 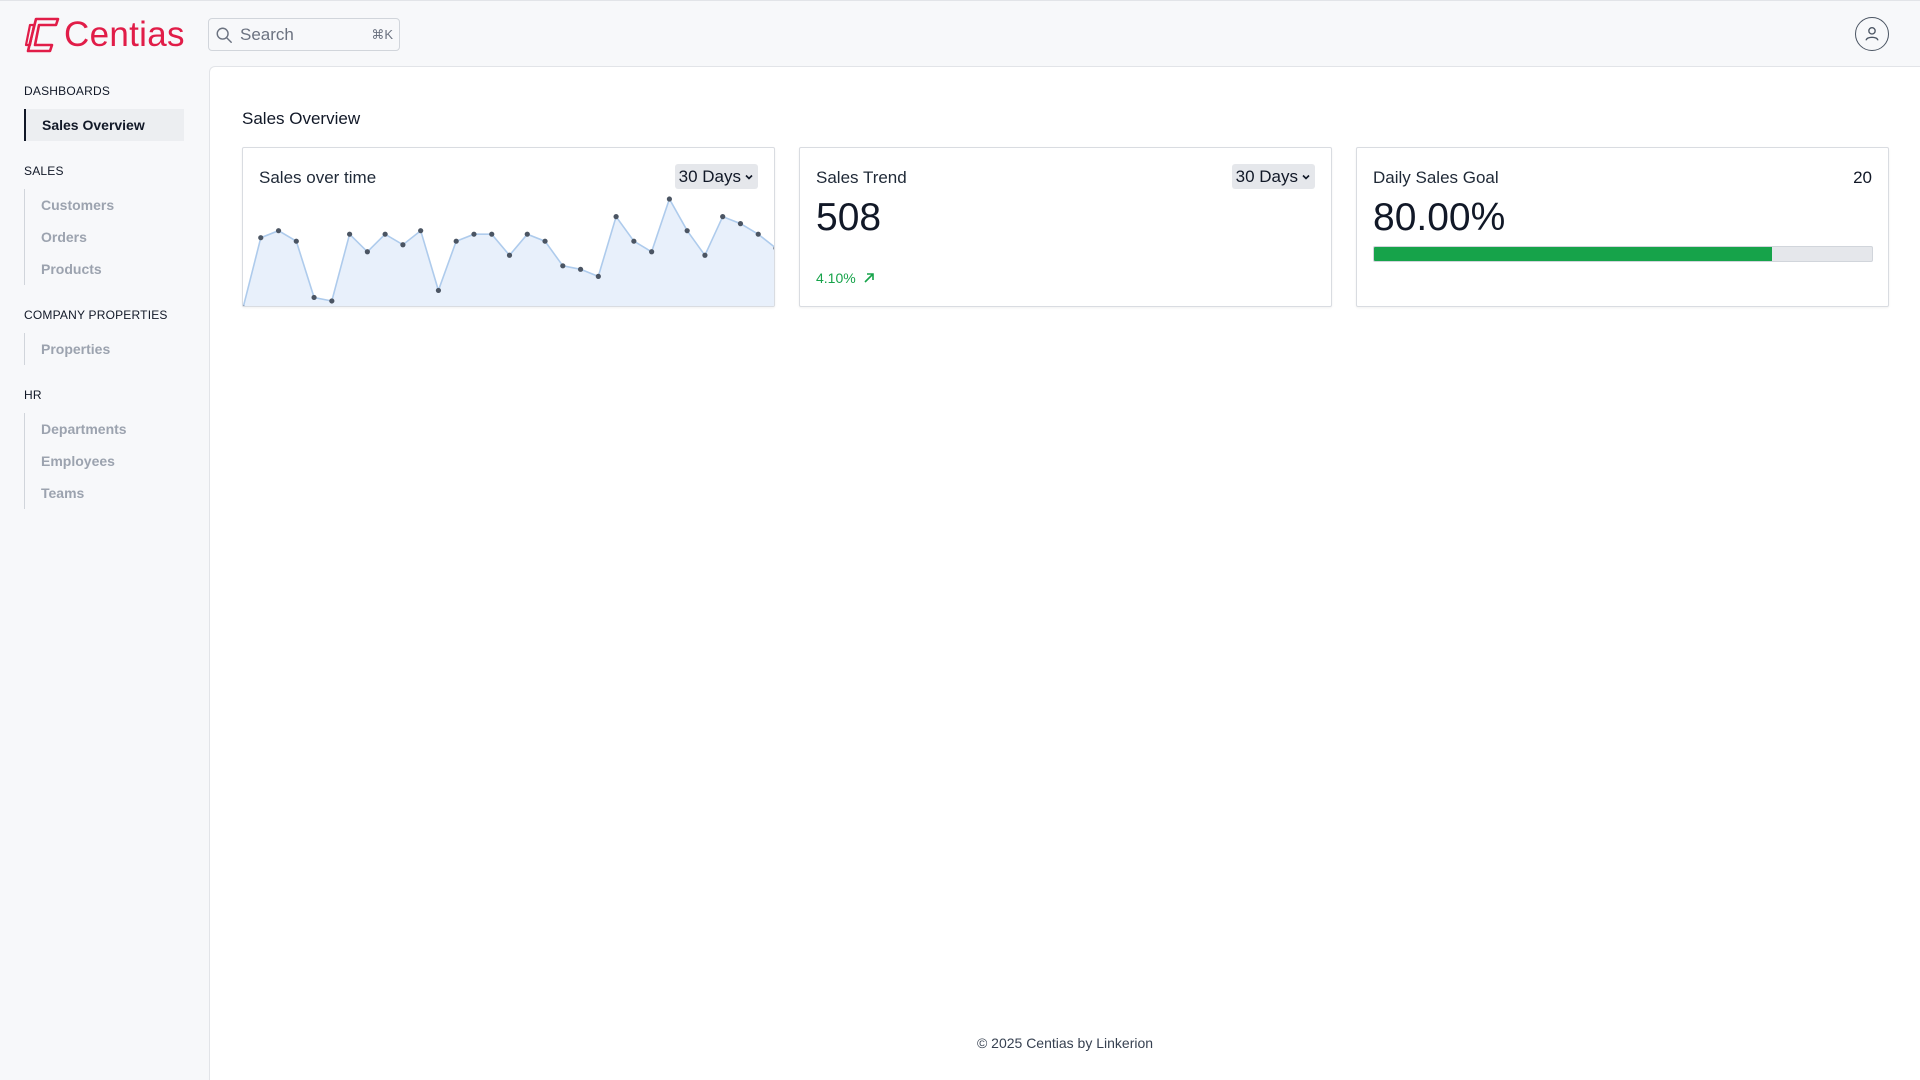 I want to click on sales-trend-card: Sales Trend 30 Days 508 4.10%, so click(x=1065, y=227).